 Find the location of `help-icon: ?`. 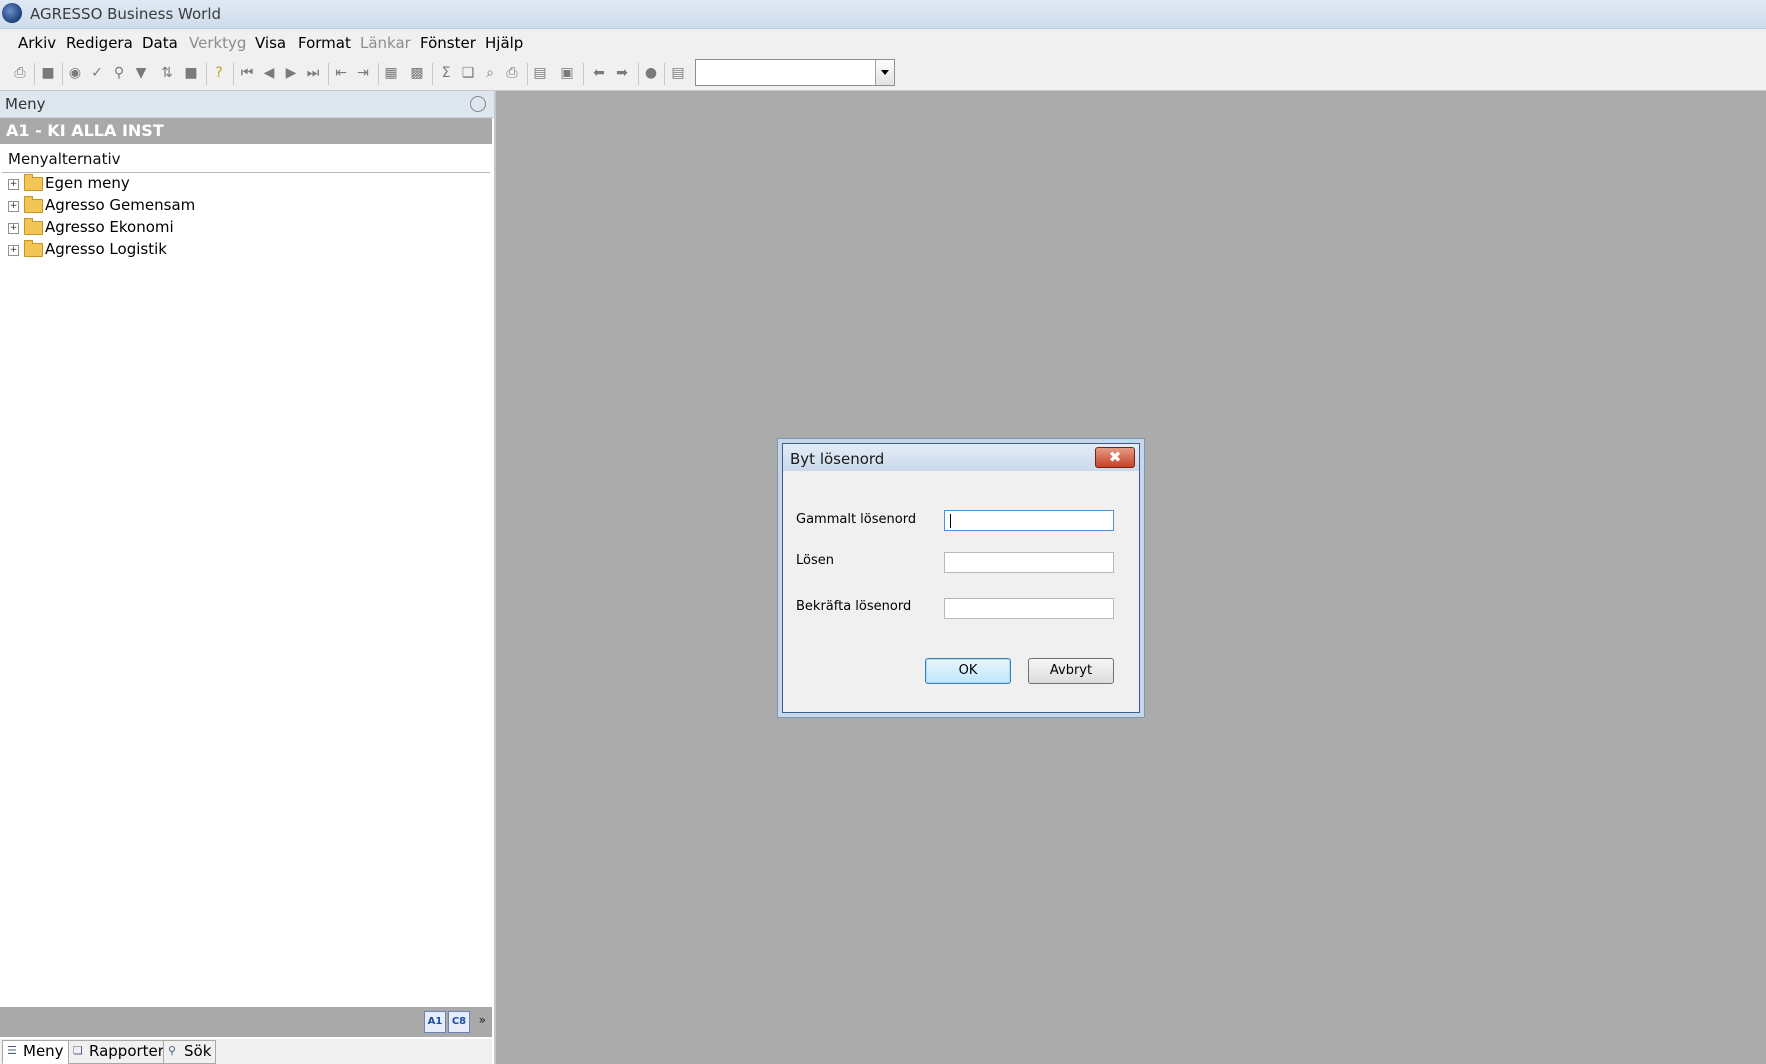

help-icon: ? is located at coordinates (219, 73).